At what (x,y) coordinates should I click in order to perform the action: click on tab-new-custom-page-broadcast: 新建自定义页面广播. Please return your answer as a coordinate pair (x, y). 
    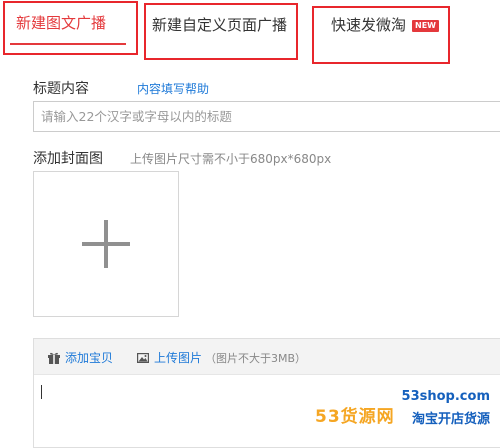
    Looking at the image, I should click on (219, 24).